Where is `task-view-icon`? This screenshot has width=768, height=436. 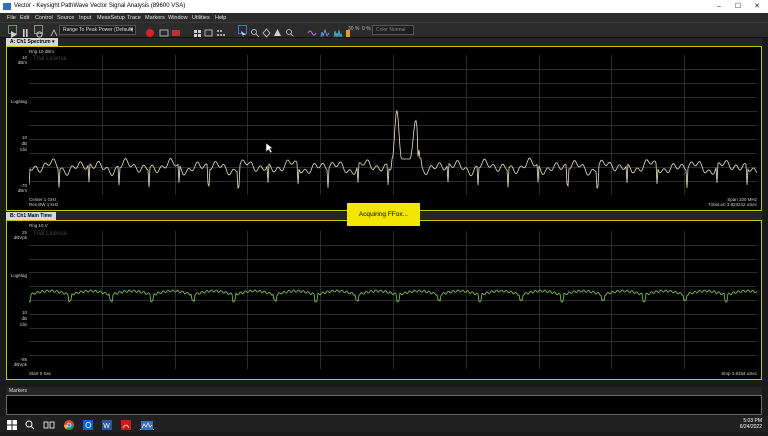
task-view-icon is located at coordinates (49, 424).